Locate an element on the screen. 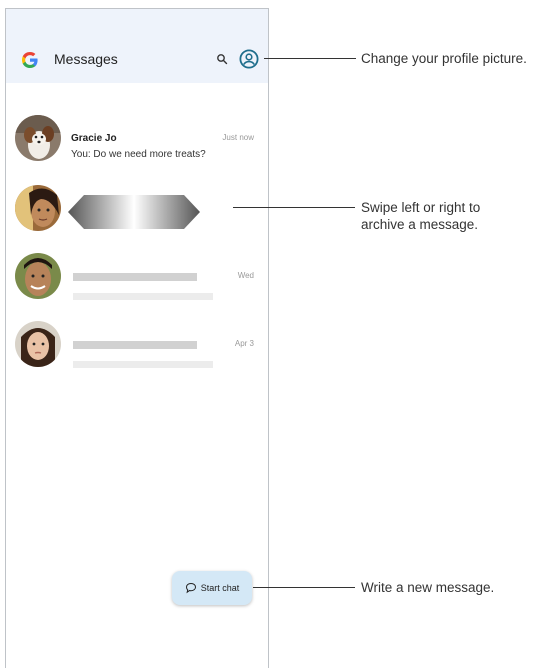 The height and width of the screenshot is (668, 560). google-g-icon is located at coordinates (30, 60).